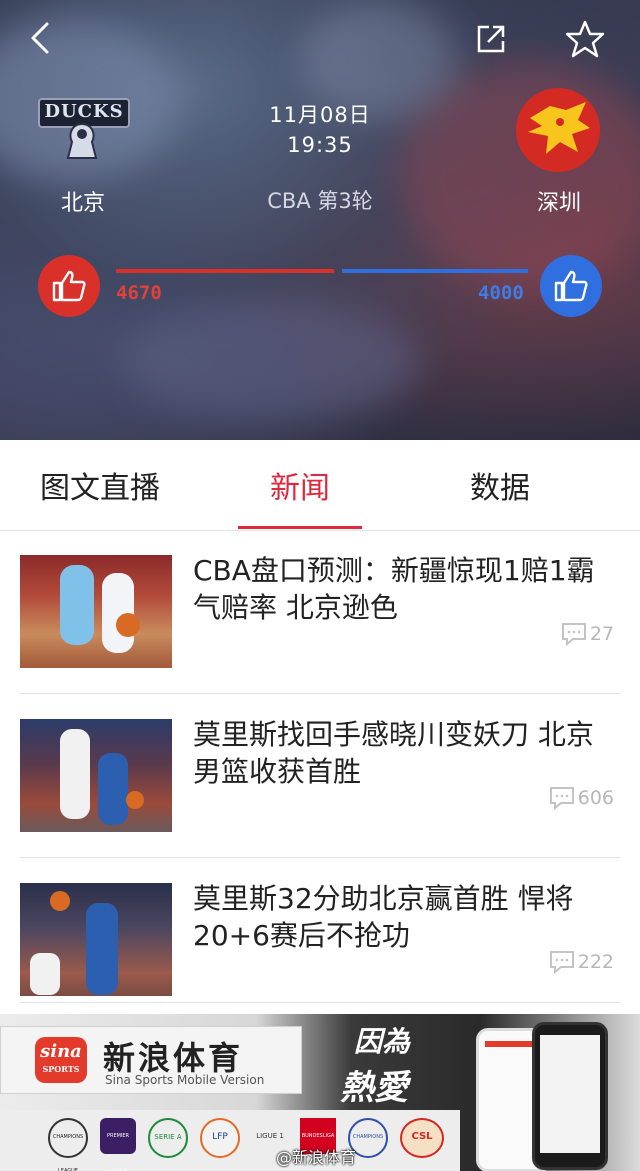  What do you see at coordinates (435, 271) in the screenshot?
I see `away-vote-bar` at bounding box center [435, 271].